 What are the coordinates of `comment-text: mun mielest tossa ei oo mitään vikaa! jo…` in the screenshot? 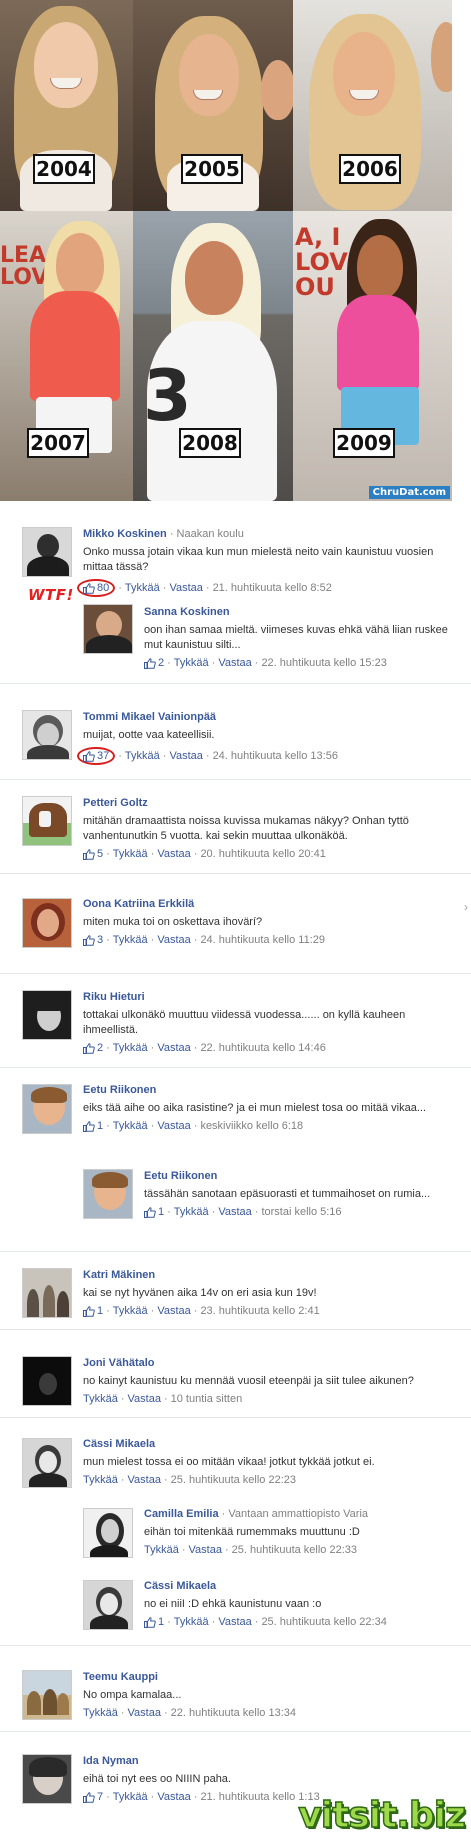 It's located at (229, 1462).